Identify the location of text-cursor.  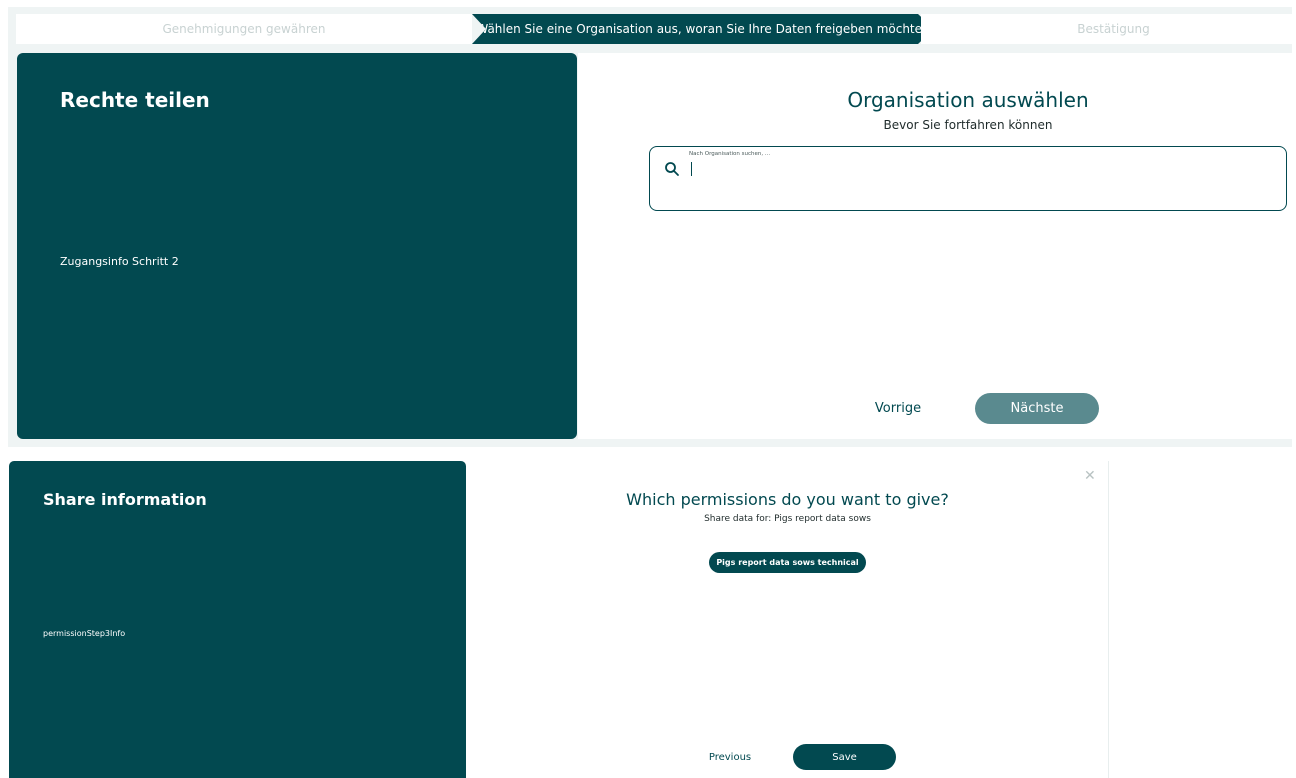
(691, 169).